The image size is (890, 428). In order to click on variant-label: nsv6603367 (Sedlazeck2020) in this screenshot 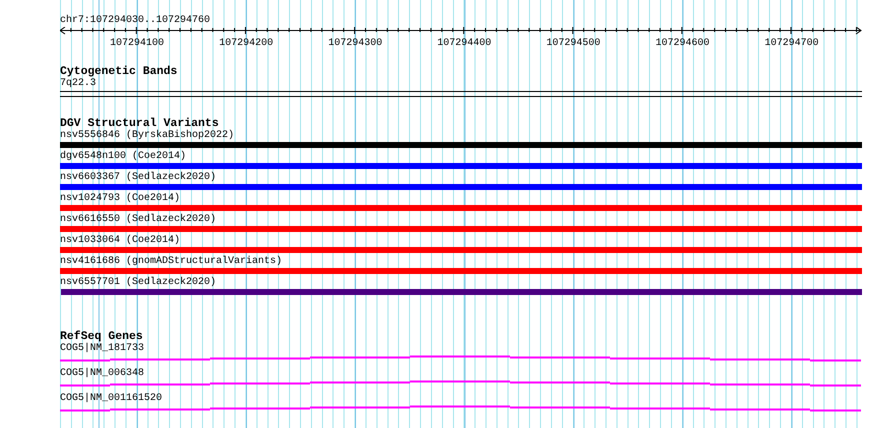, I will do `click(138, 178)`.